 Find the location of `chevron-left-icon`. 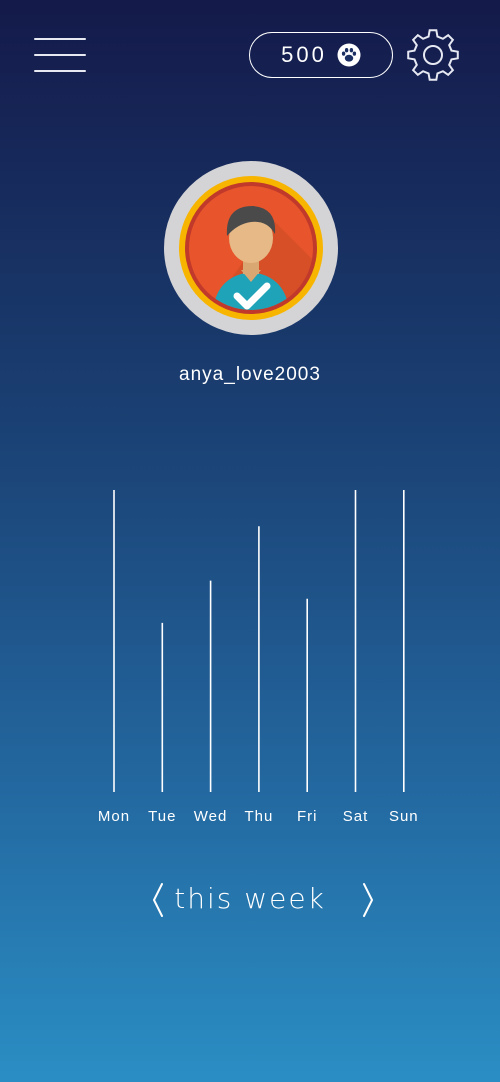

chevron-left-icon is located at coordinates (158, 900).